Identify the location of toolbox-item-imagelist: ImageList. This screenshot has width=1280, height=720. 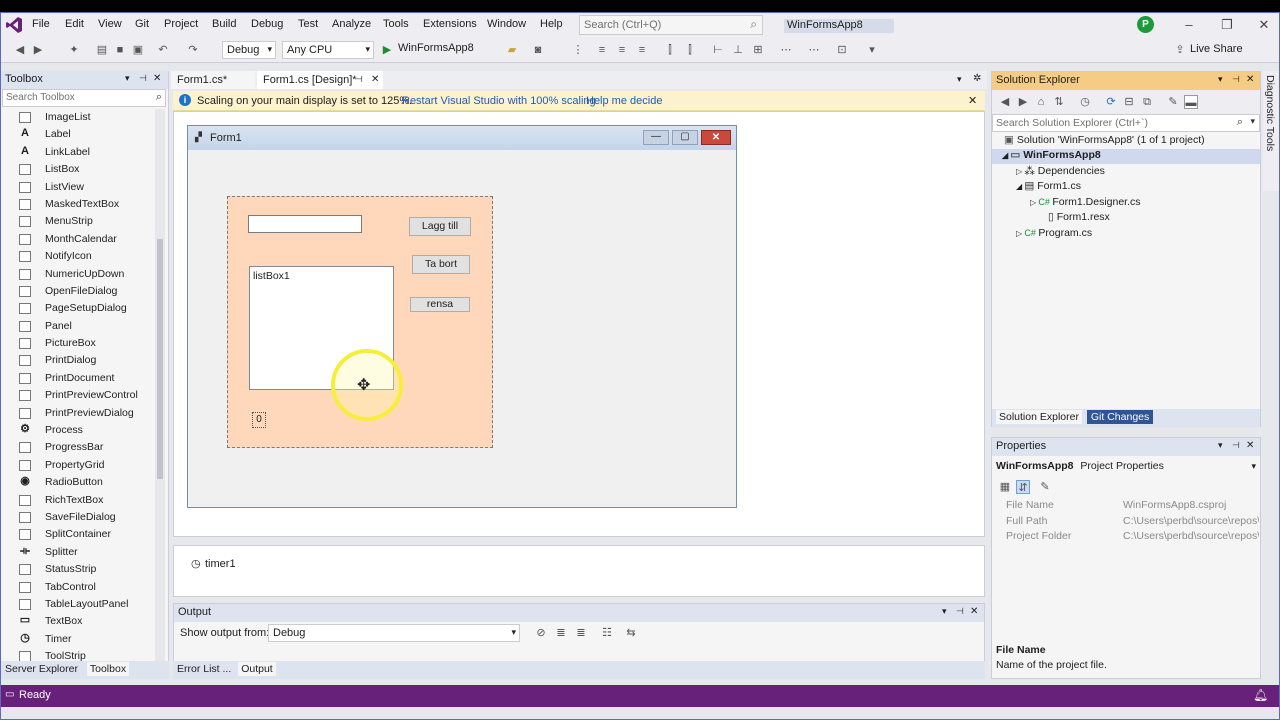
(77, 117).